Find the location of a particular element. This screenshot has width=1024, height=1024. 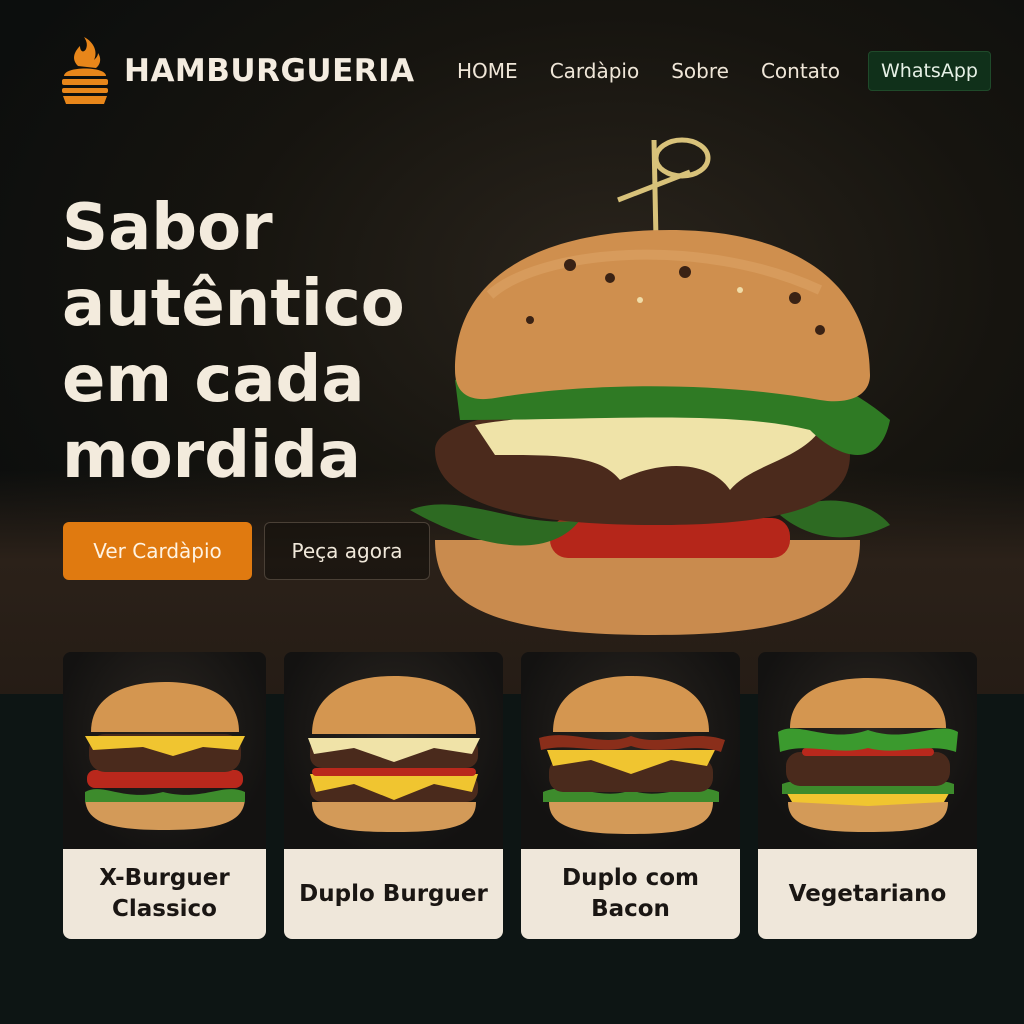

menu-card-title: Duplo com Bacon is located at coordinates (630, 894).